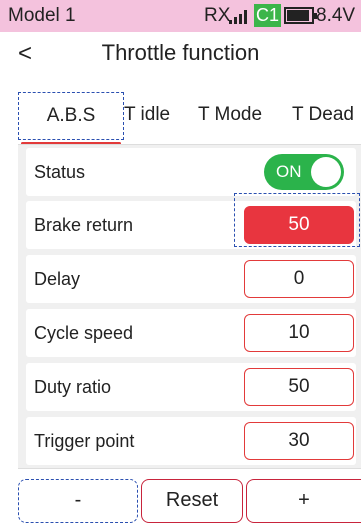 The height and width of the screenshot is (528, 361). What do you see at coordinates (267, 15) in the screenshot?
I see `channel-badge: C1` at bounding box center [267, 15].